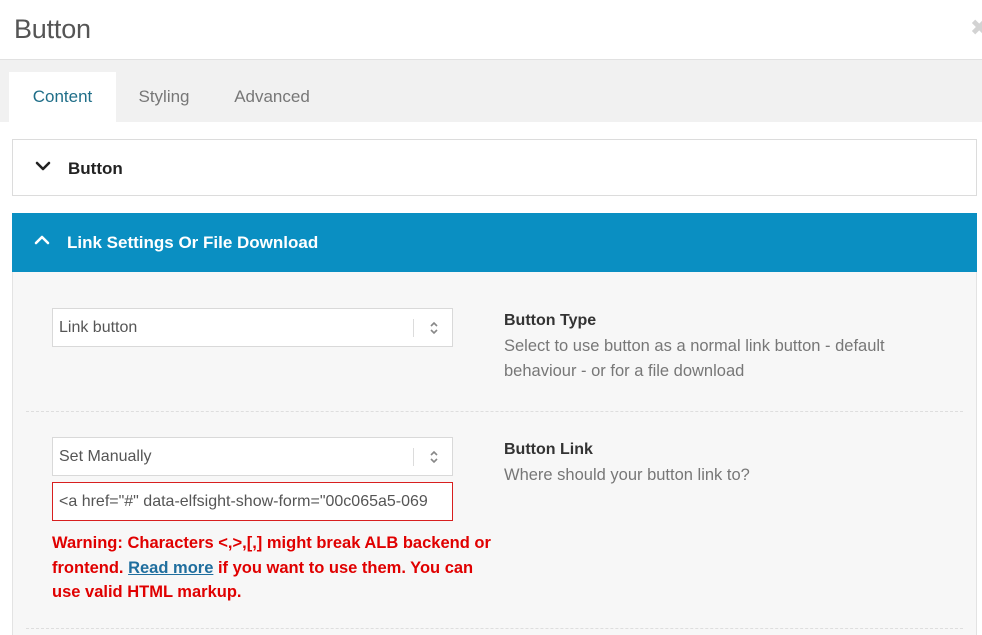 The image size is (982, 635). Describe the element at coordinates (193, 242) in the screenshot. I see `section-link-settings-label: Link Settings Or File Download` at that location.